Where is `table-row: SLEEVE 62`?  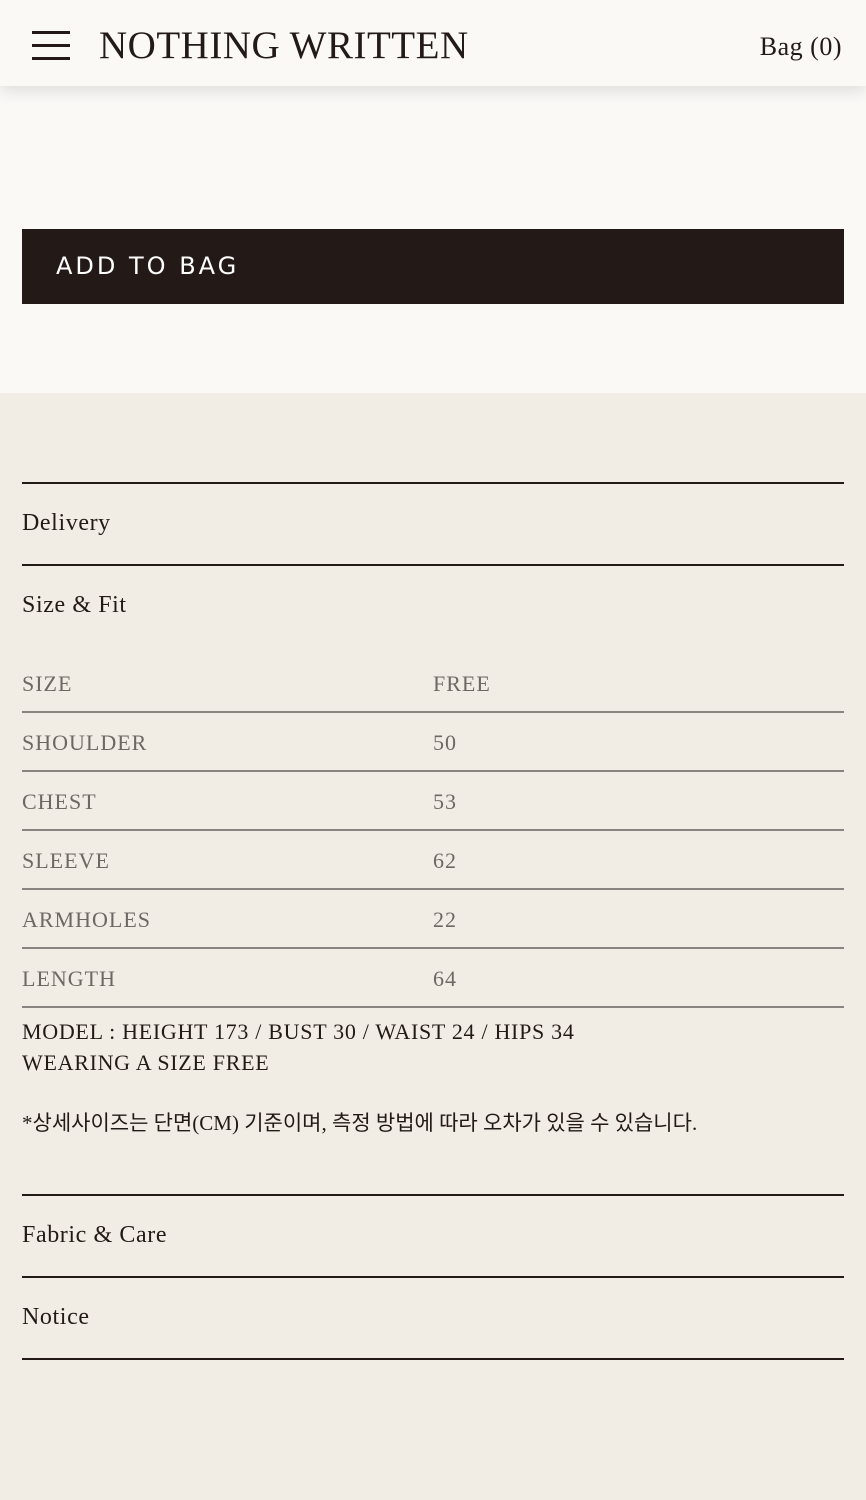
table-row: SLEEVE 62 is located at coordinates (433, 860).